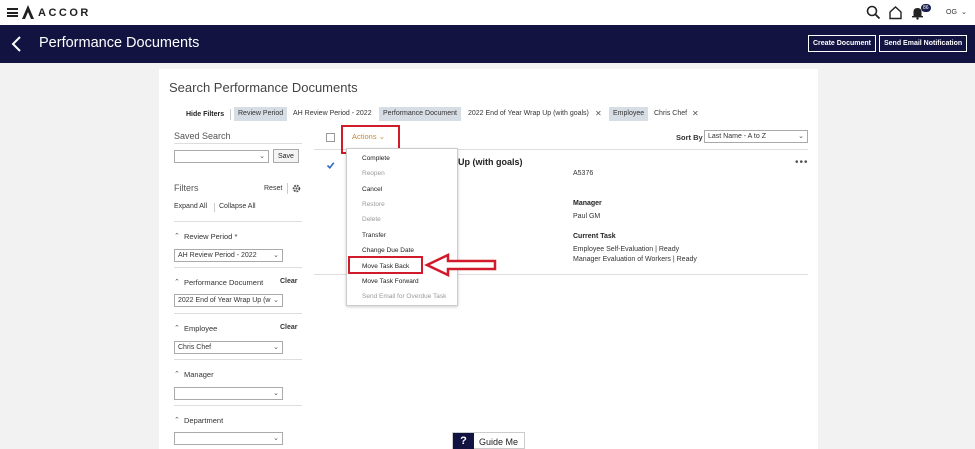  Describe the element at coordinates (371, 219) in the screenshot. I see `menu-item-delete: Delete` at that location.